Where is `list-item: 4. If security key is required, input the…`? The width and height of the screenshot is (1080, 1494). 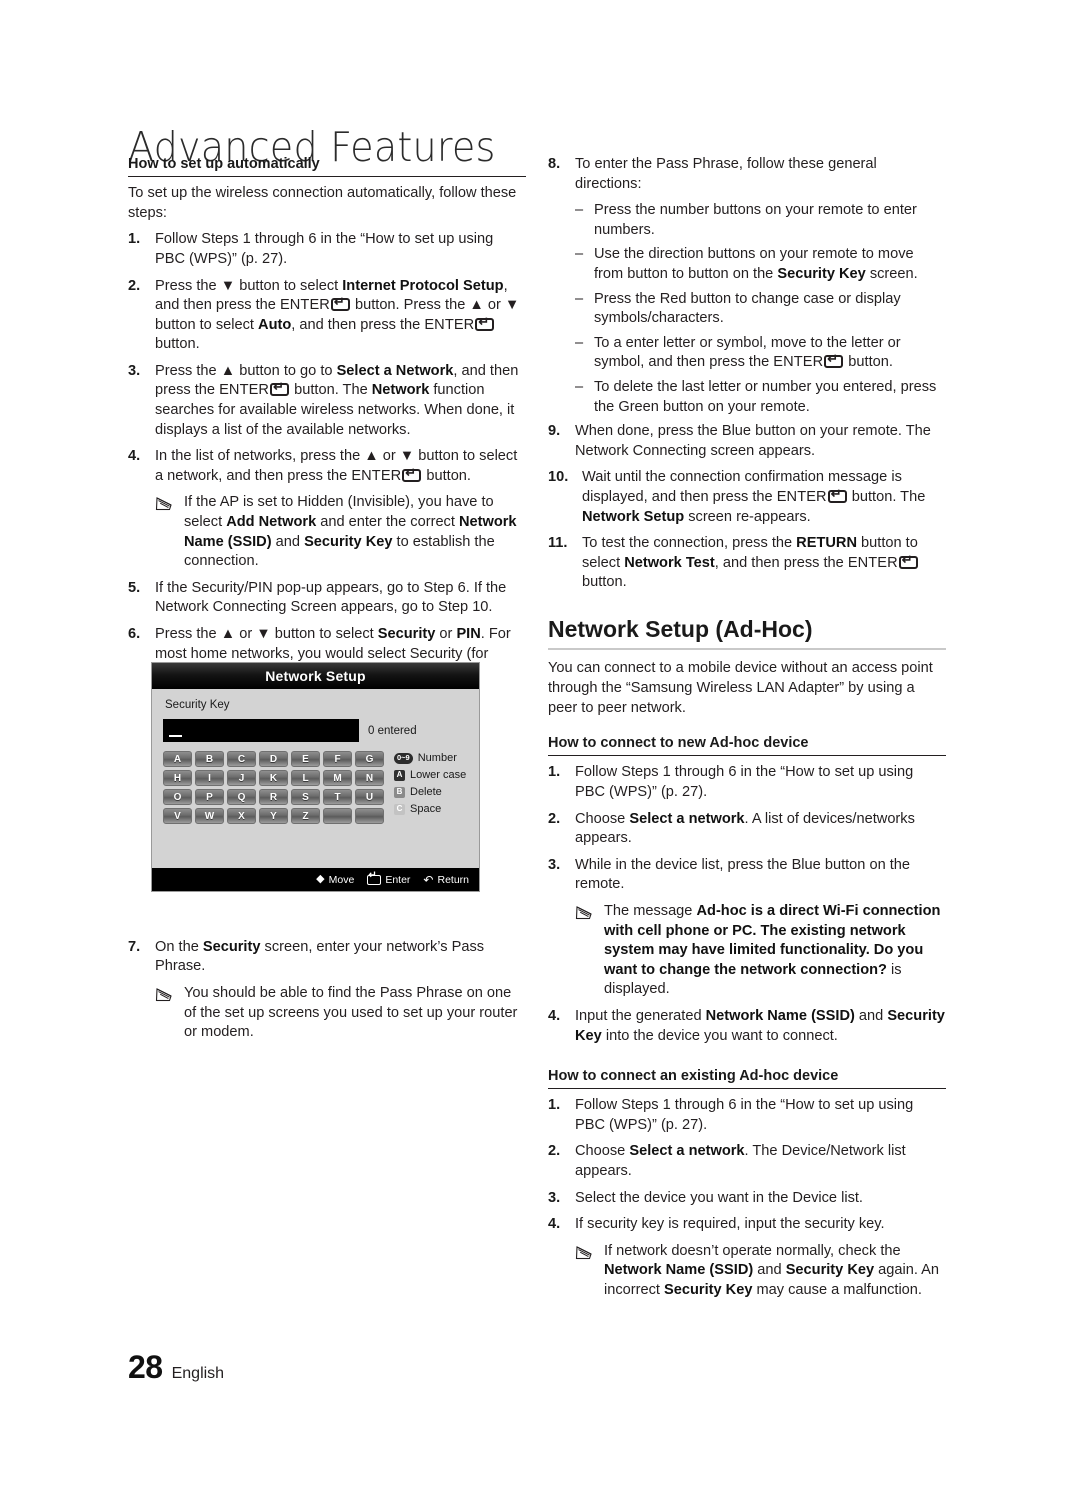
list-item: 4. If security key is required, input the… is located at coordinates (747, 1225).